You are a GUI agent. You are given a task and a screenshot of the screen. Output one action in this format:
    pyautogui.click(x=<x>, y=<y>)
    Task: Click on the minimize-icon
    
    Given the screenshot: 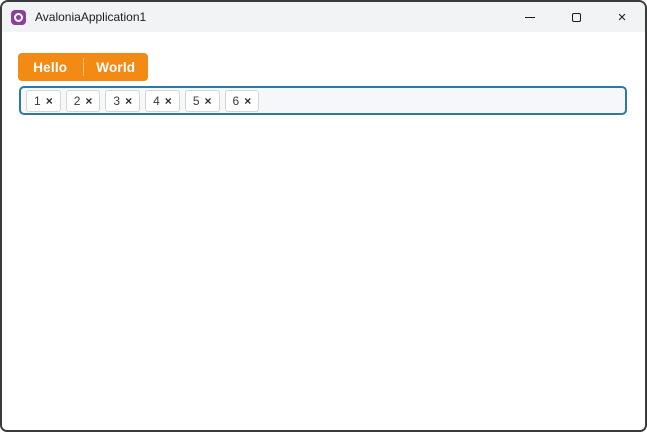 What is the action you would take?
    pyautogui.click(x=530, y=17)
    